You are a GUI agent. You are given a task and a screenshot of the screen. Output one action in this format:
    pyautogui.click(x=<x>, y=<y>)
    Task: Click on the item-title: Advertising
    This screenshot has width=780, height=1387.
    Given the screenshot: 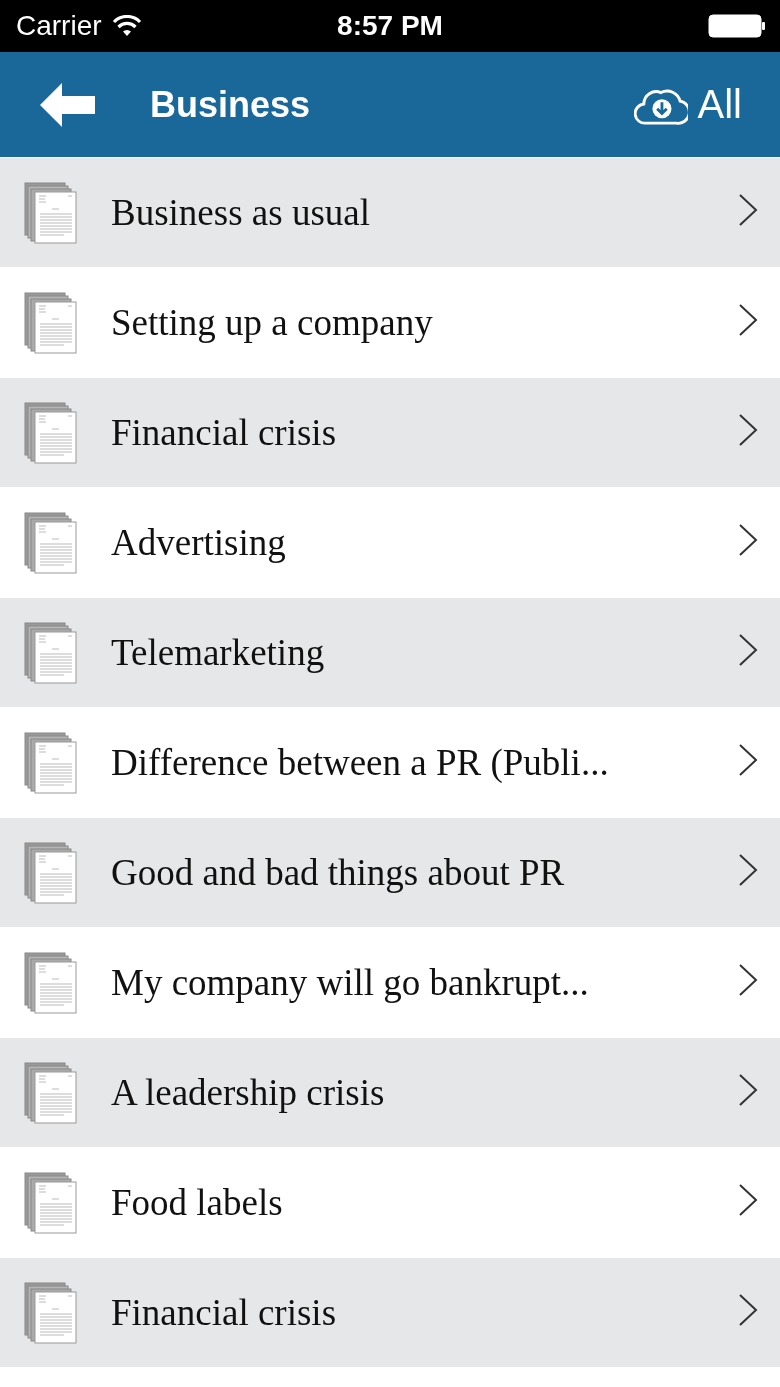 What is the action you would take?
    pyautogui.click(x=199, y=542)
    